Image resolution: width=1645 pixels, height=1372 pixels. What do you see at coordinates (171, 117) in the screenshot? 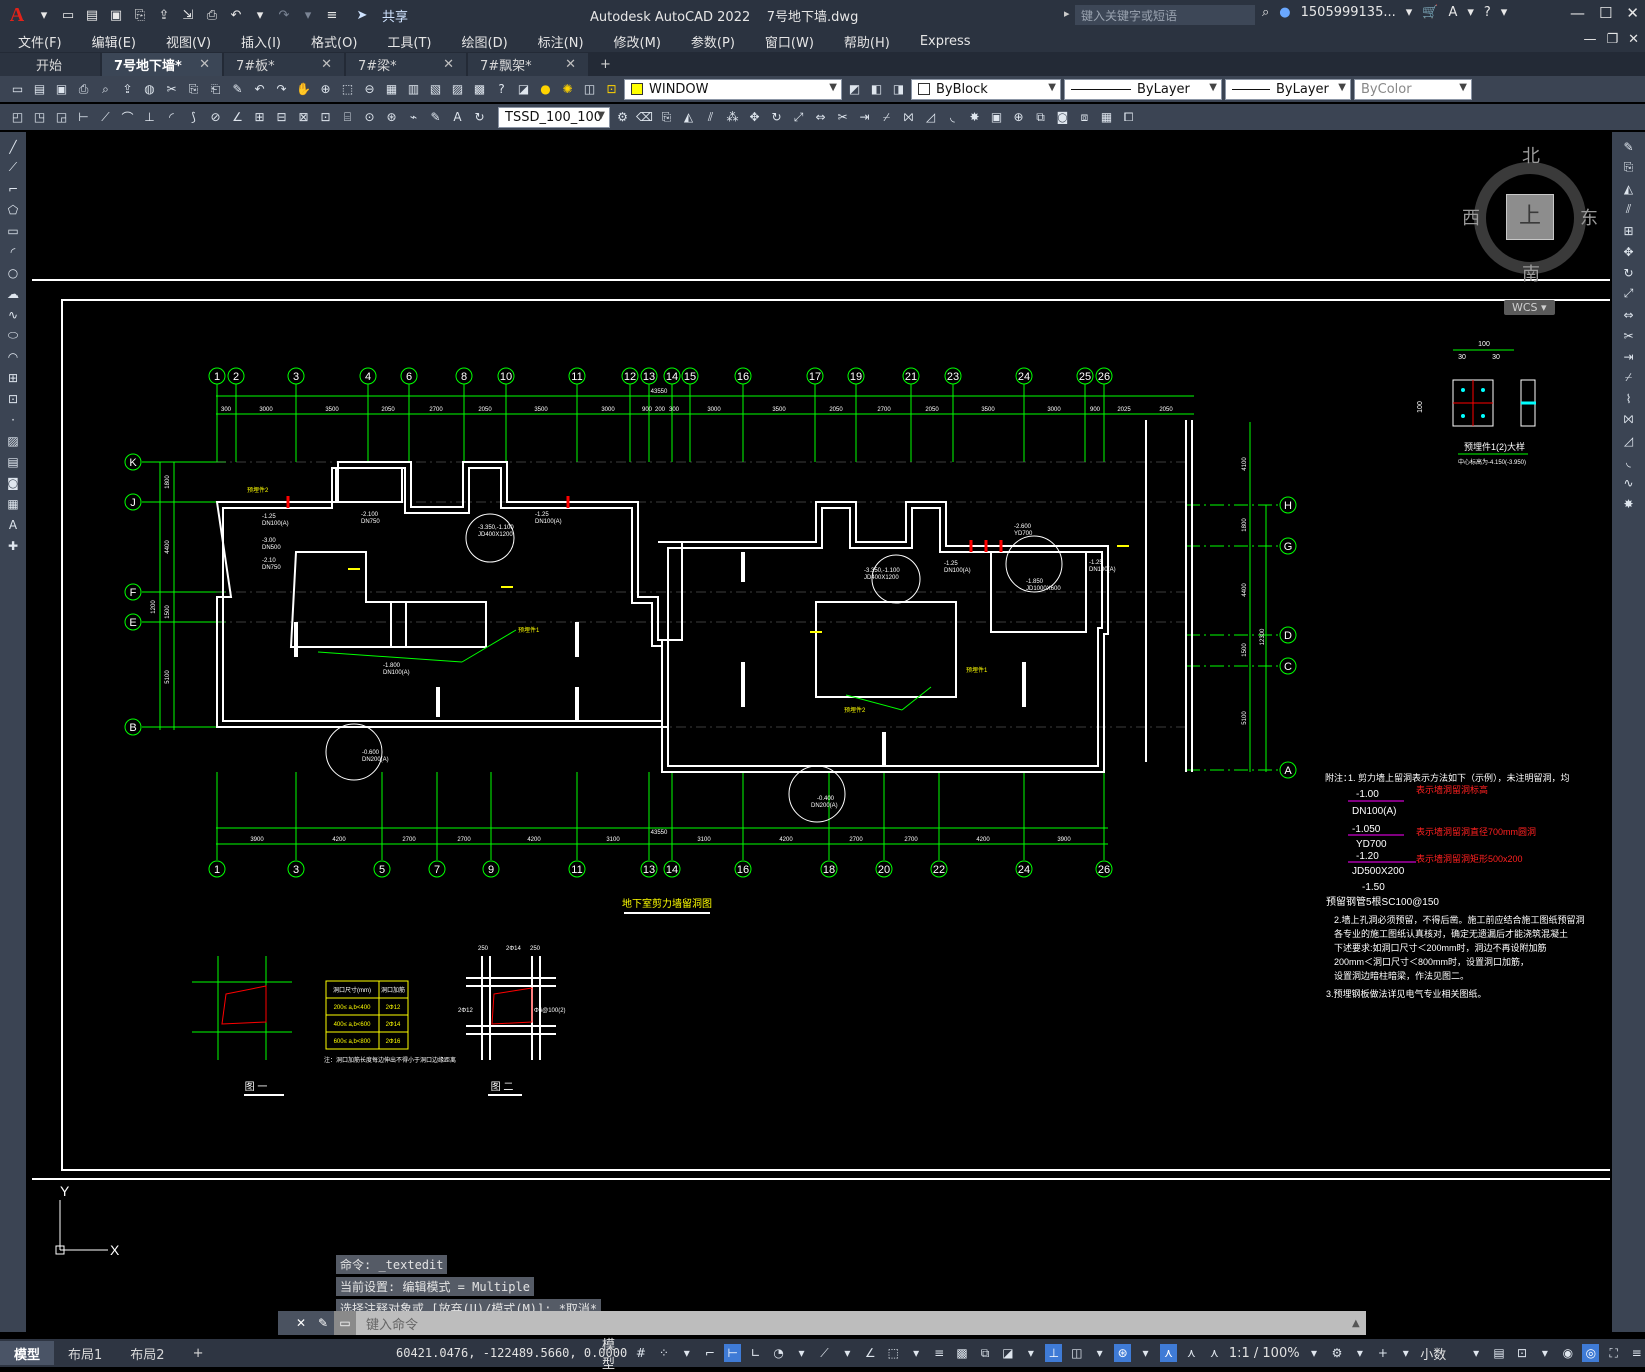
I see `radius-dim-icon: ◜` at bounding box center [171, 117].